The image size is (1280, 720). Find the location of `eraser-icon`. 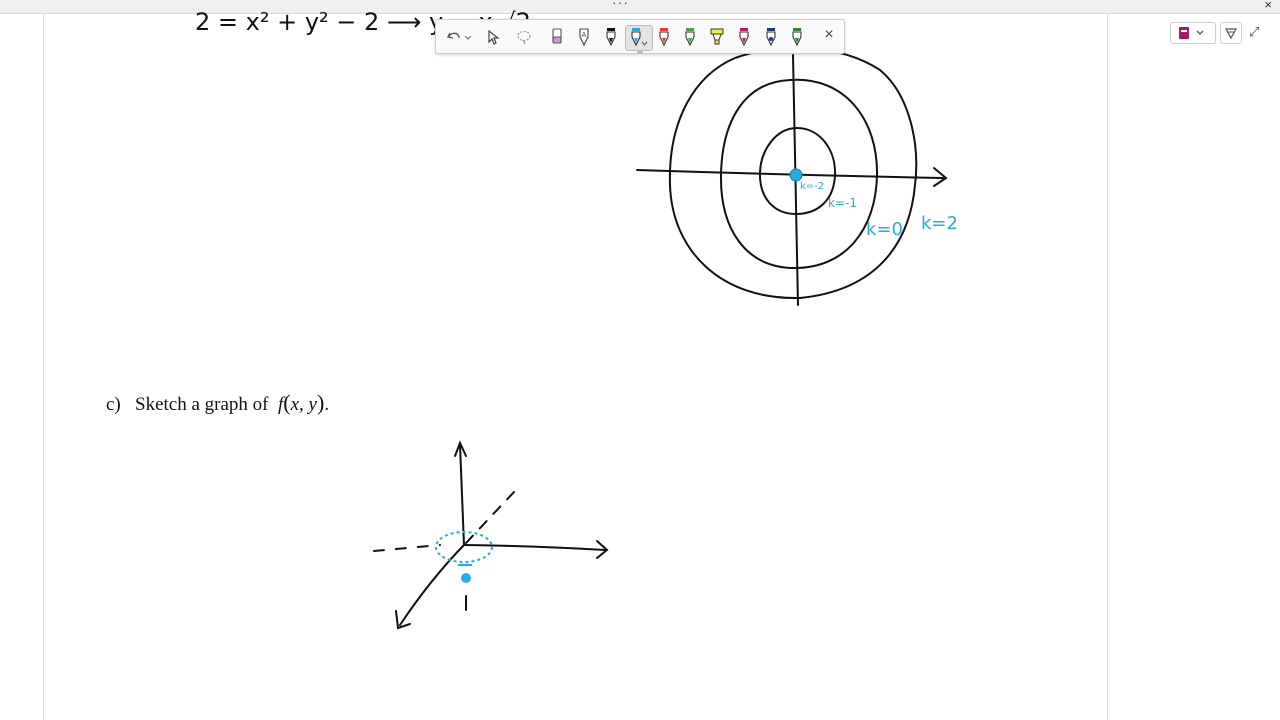

eraser-icon is located at coordinates (557, 37).